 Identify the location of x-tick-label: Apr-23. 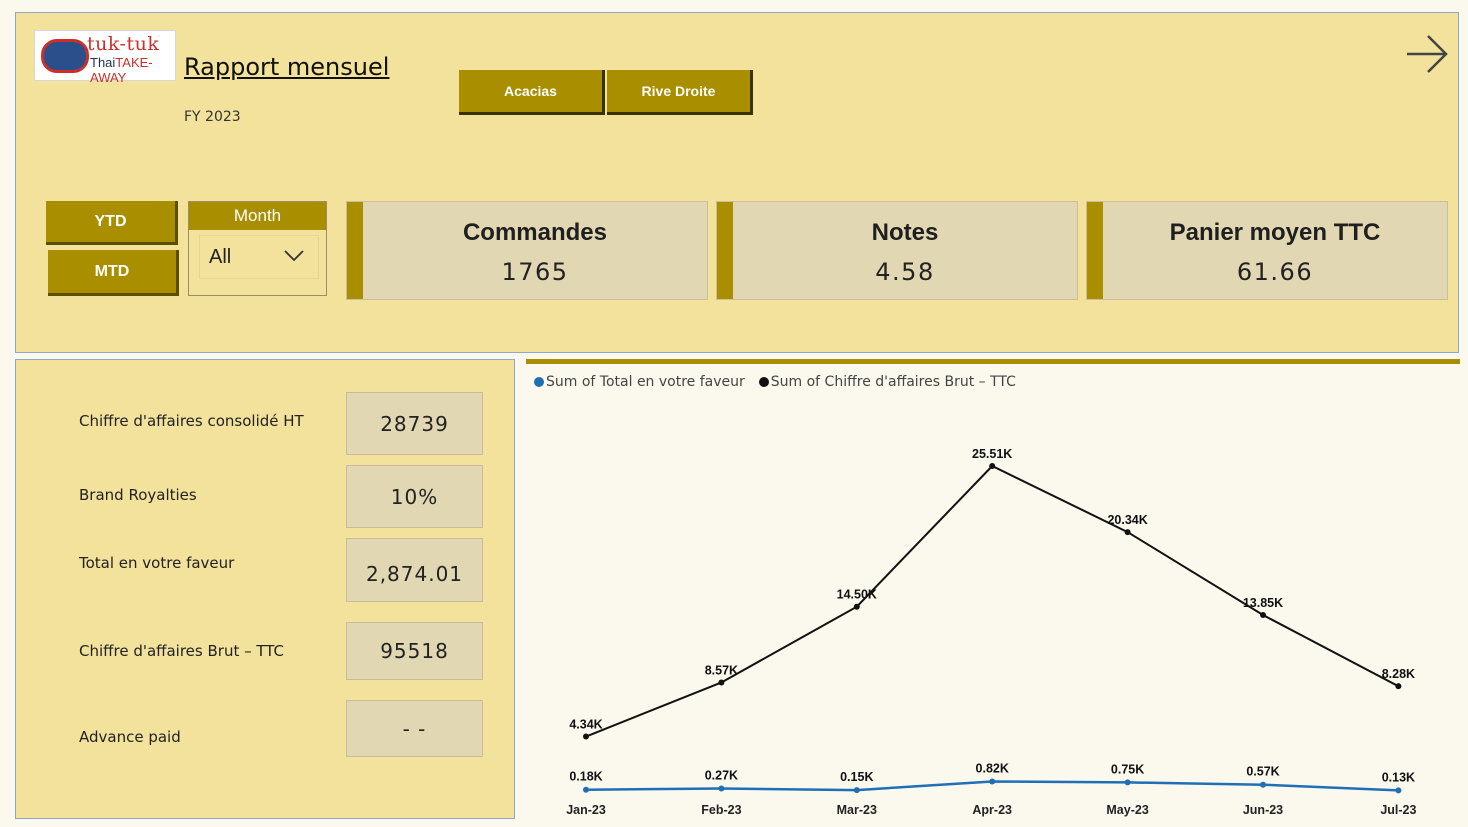
(992, 810).